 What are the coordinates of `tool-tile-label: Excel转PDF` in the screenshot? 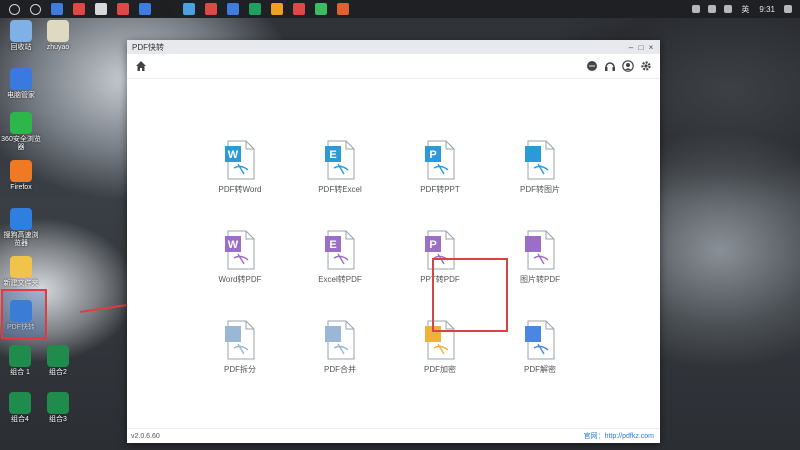 It's located at (340, 279).